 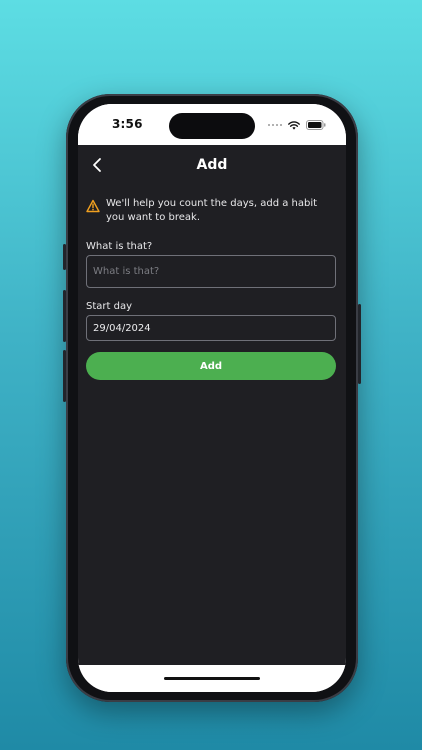 What do you see at coordinates (294, 125) in the screenshot?
I see `wifi-icon` at bounding box center [294, 125].